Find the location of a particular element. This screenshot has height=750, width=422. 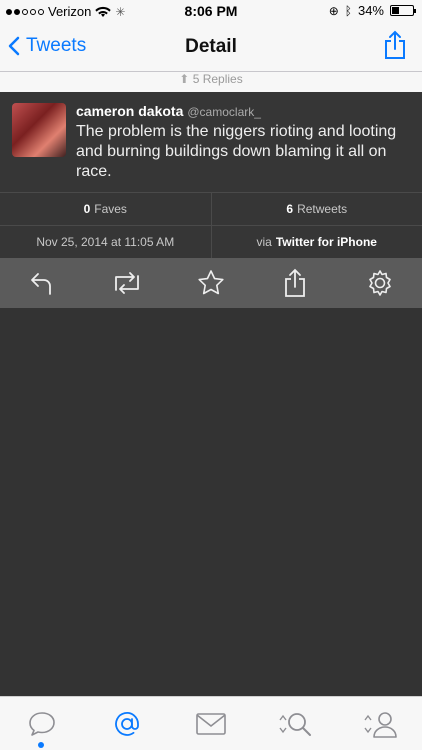

battery-percent: 34% is located at coordinates (370, 10).